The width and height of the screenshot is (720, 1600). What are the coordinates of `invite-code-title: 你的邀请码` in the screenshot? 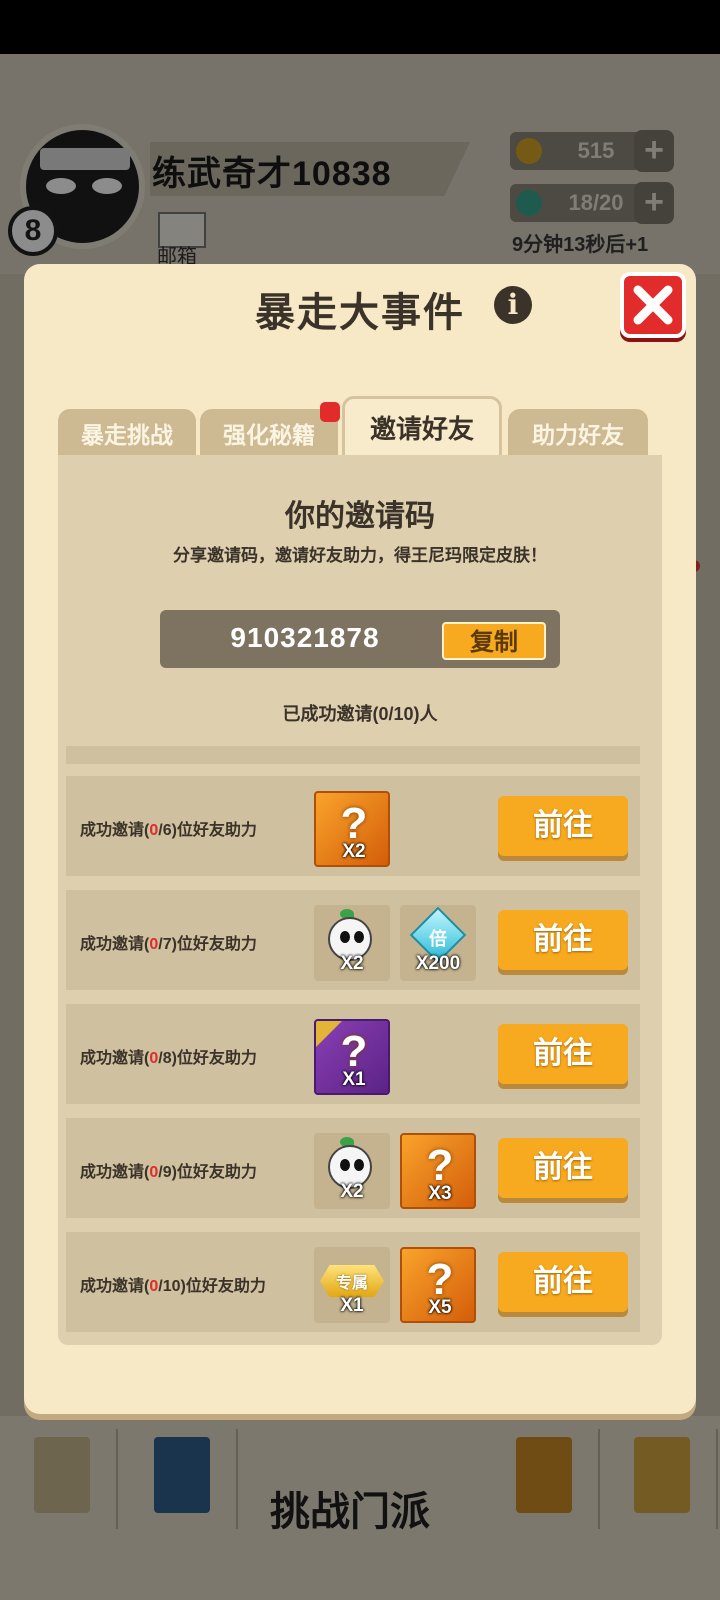 It's located at (360, 516).